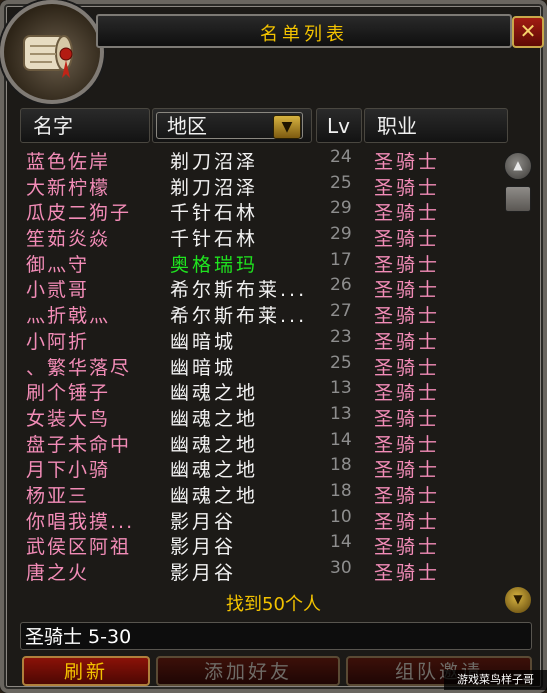 This screenshot has width=547, height=693. Describe the element at coordinates (302, 604) in the screenshot. I see `results-suffix: 个人` at that location.